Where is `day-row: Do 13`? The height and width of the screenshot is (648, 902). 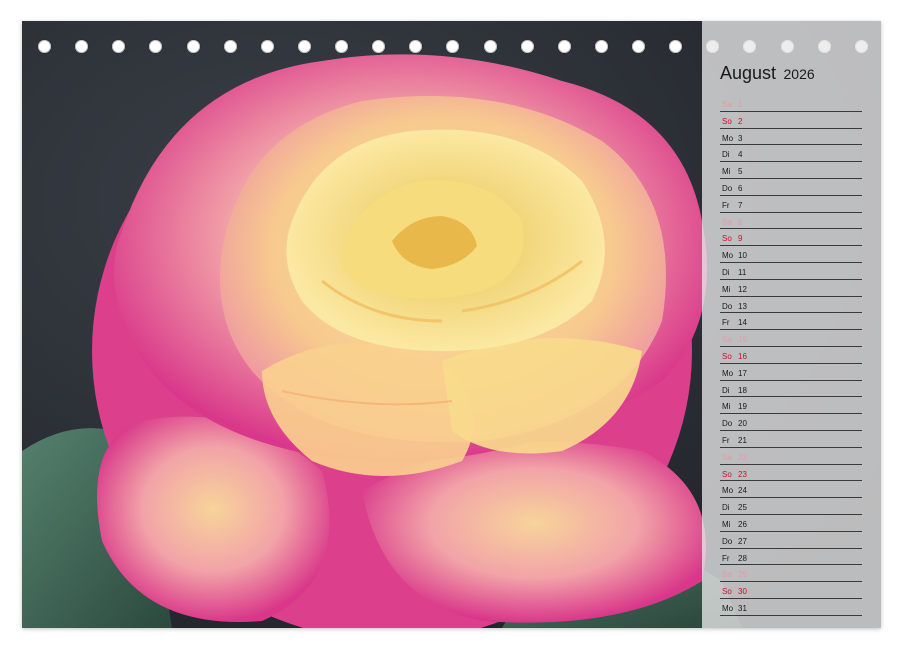
day-row: Do 13 is located at coordinates (791, 305).